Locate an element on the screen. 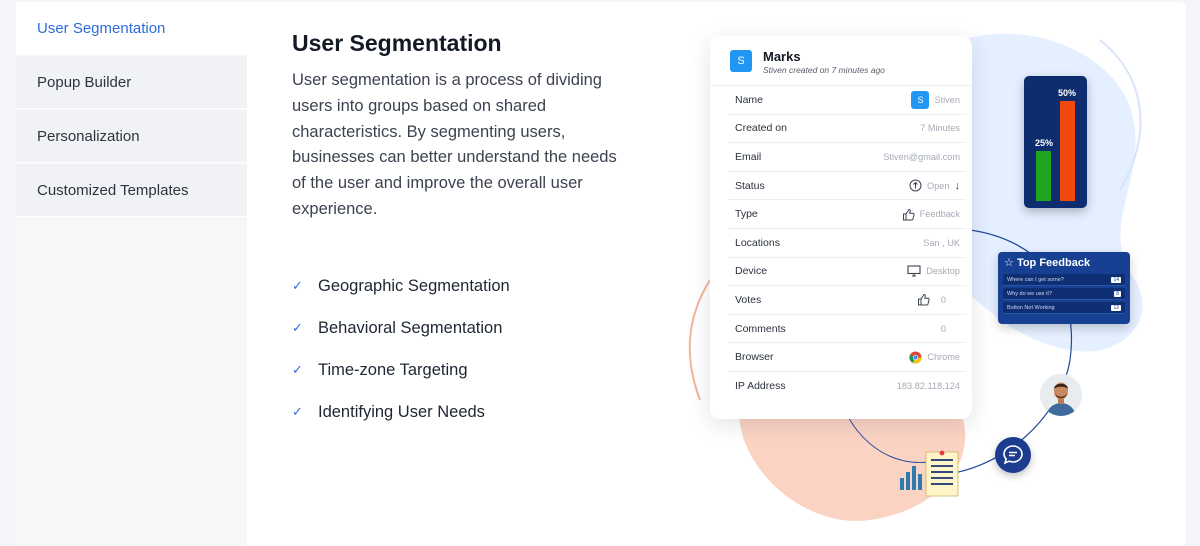 This screenshot has width=1200, height=546. bar-label: 25% is located at coordinates (1044, 143).